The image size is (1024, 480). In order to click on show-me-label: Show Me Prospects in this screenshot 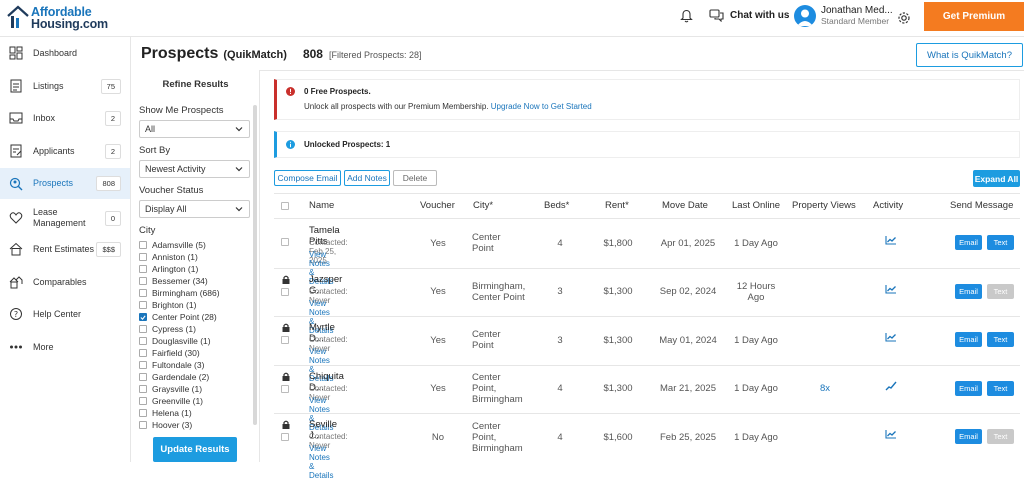, I will do `click(181, 110)`.